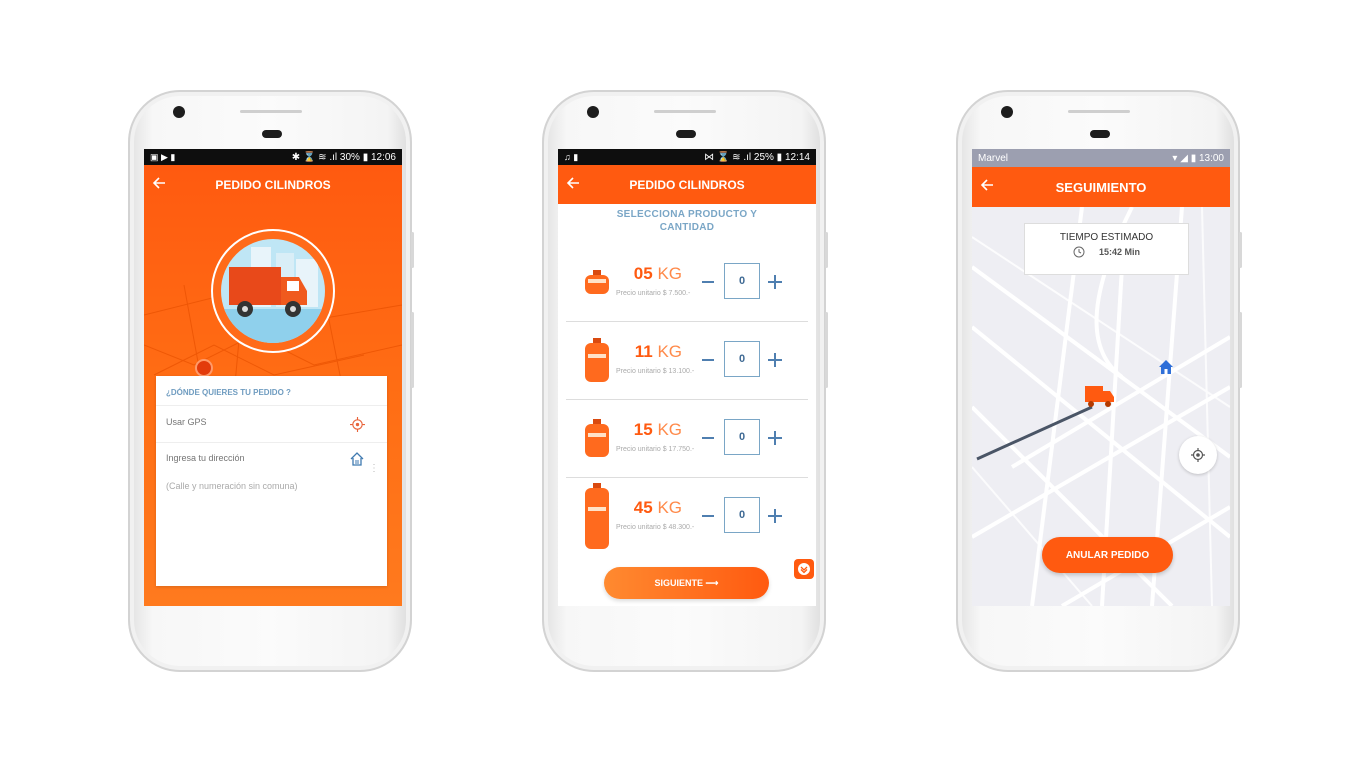 Image resolution: width=1366 pixels, height=768 pixels. I want to click on truck-illustration-circle, so click(273, 291).